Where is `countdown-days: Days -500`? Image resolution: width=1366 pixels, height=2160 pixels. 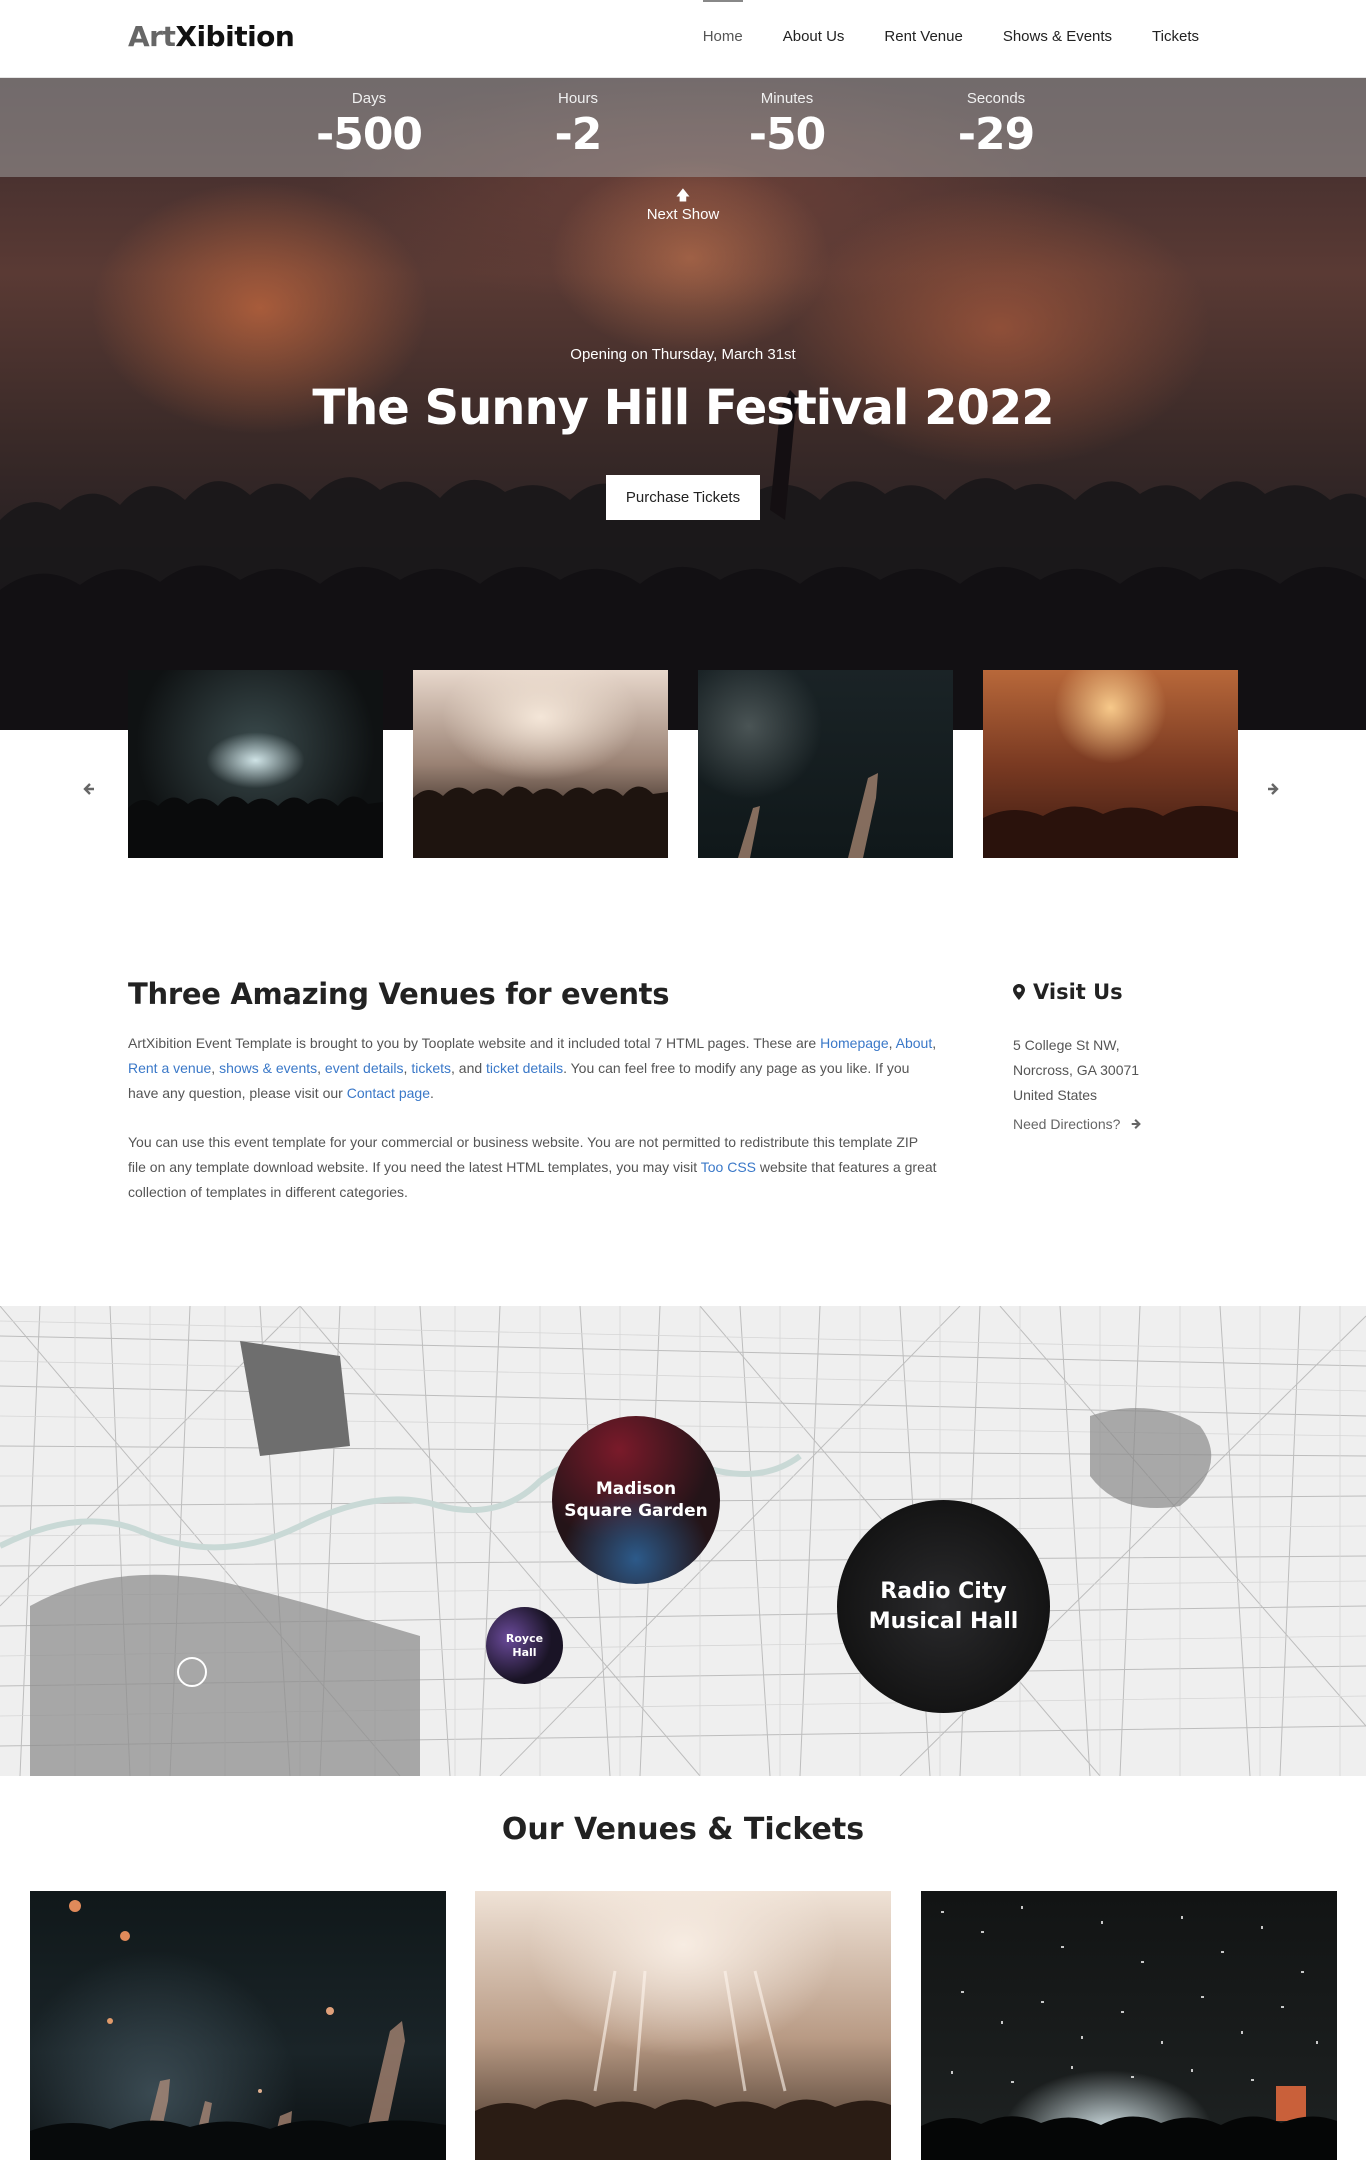 countdown-days: Days -500 is located at coordinates (369, 125).